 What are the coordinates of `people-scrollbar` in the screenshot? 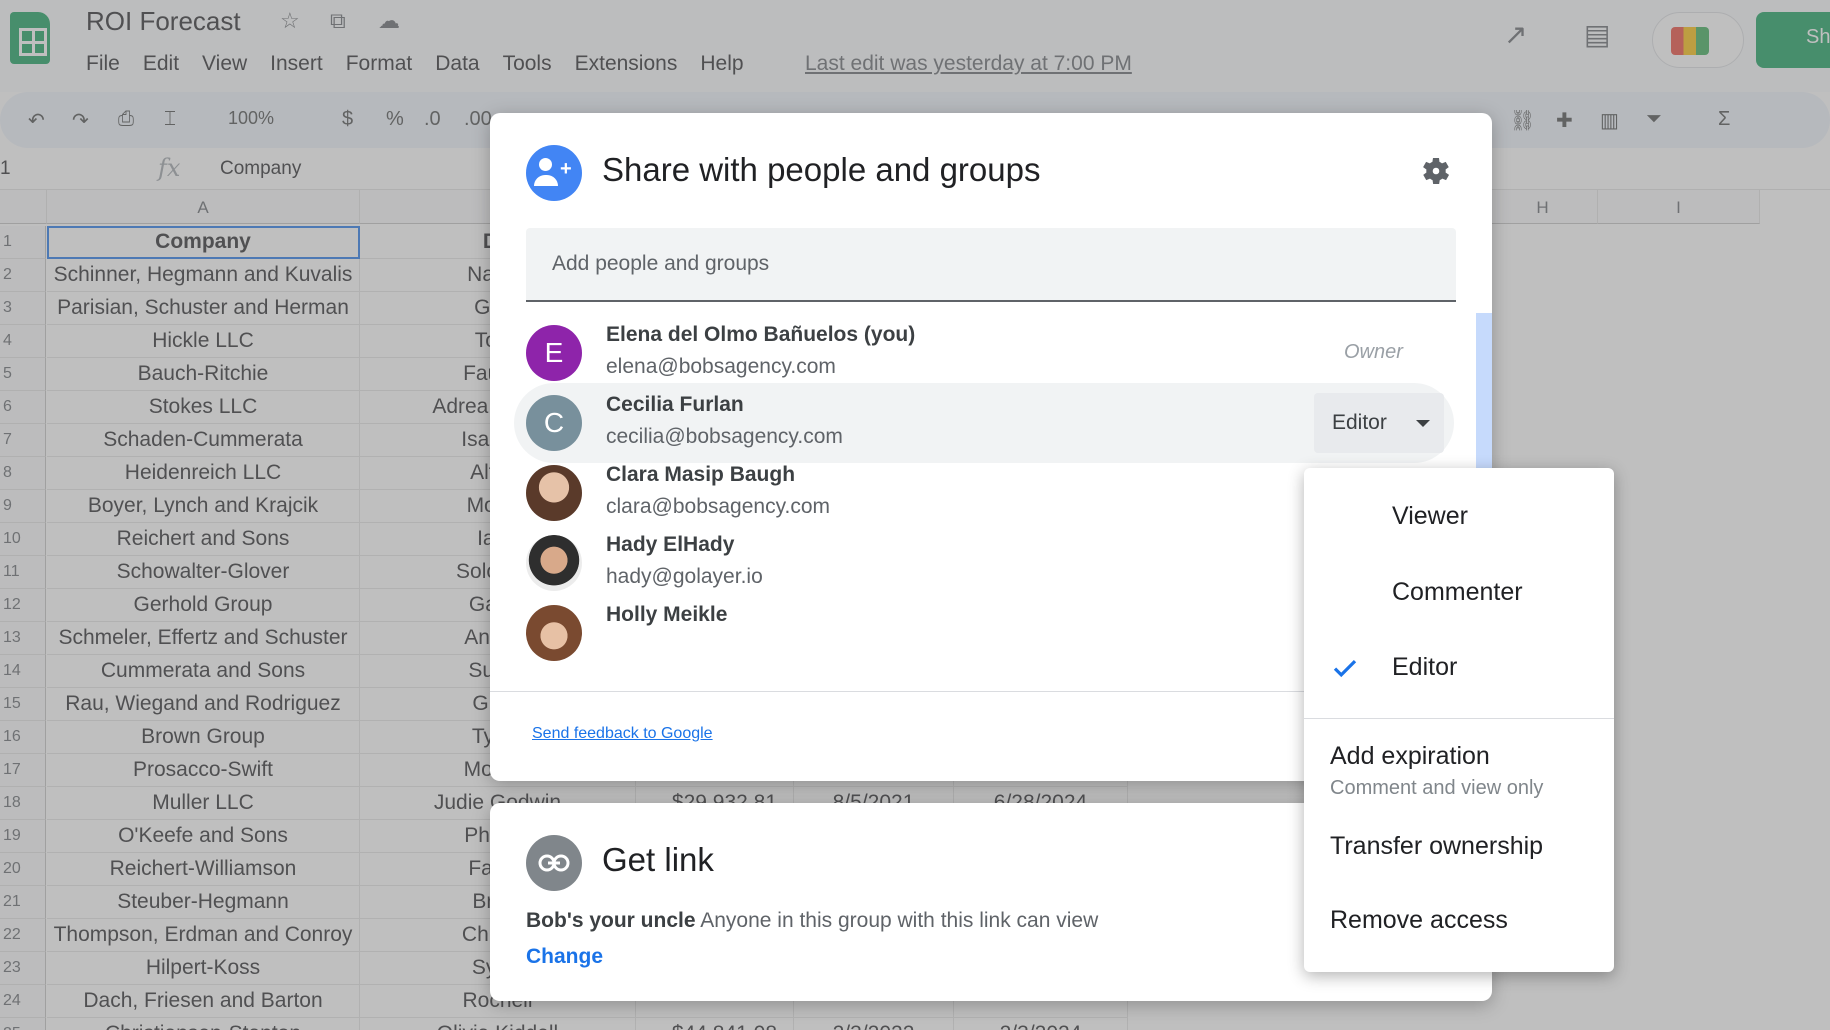 It's located at (1484, 391).